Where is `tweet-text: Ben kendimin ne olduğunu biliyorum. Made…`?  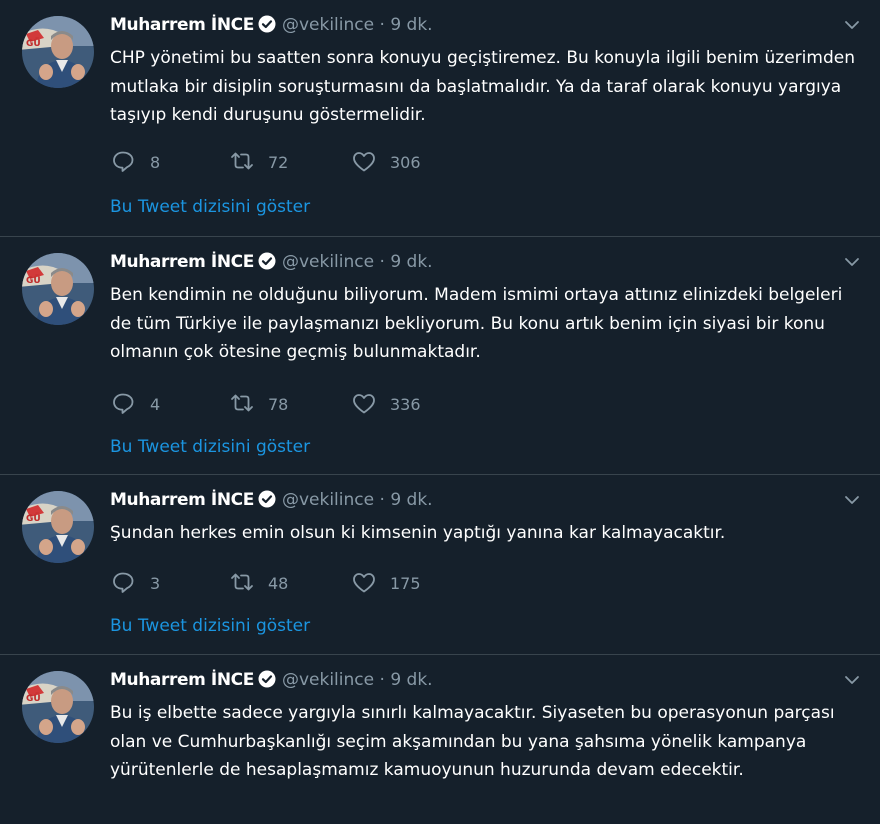
tweet-text: Ben kendimin ne olduğunu biliyorum. Made… is located at coordinates (476, 323).